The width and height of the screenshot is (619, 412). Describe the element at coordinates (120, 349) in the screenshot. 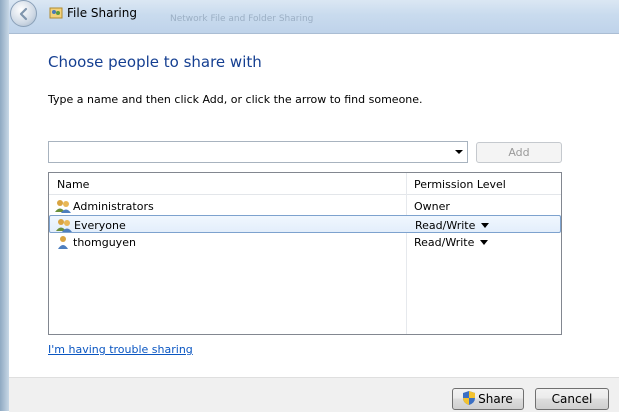

I see `trouble-sharing-link: I'm having trouble sharing` at that location.